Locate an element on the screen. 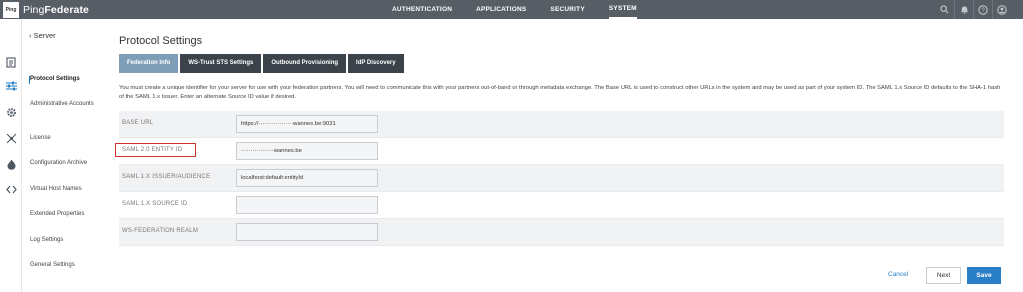  base-url-input: https://··················wannes.be:9031 is located at coordinates (307, 124).